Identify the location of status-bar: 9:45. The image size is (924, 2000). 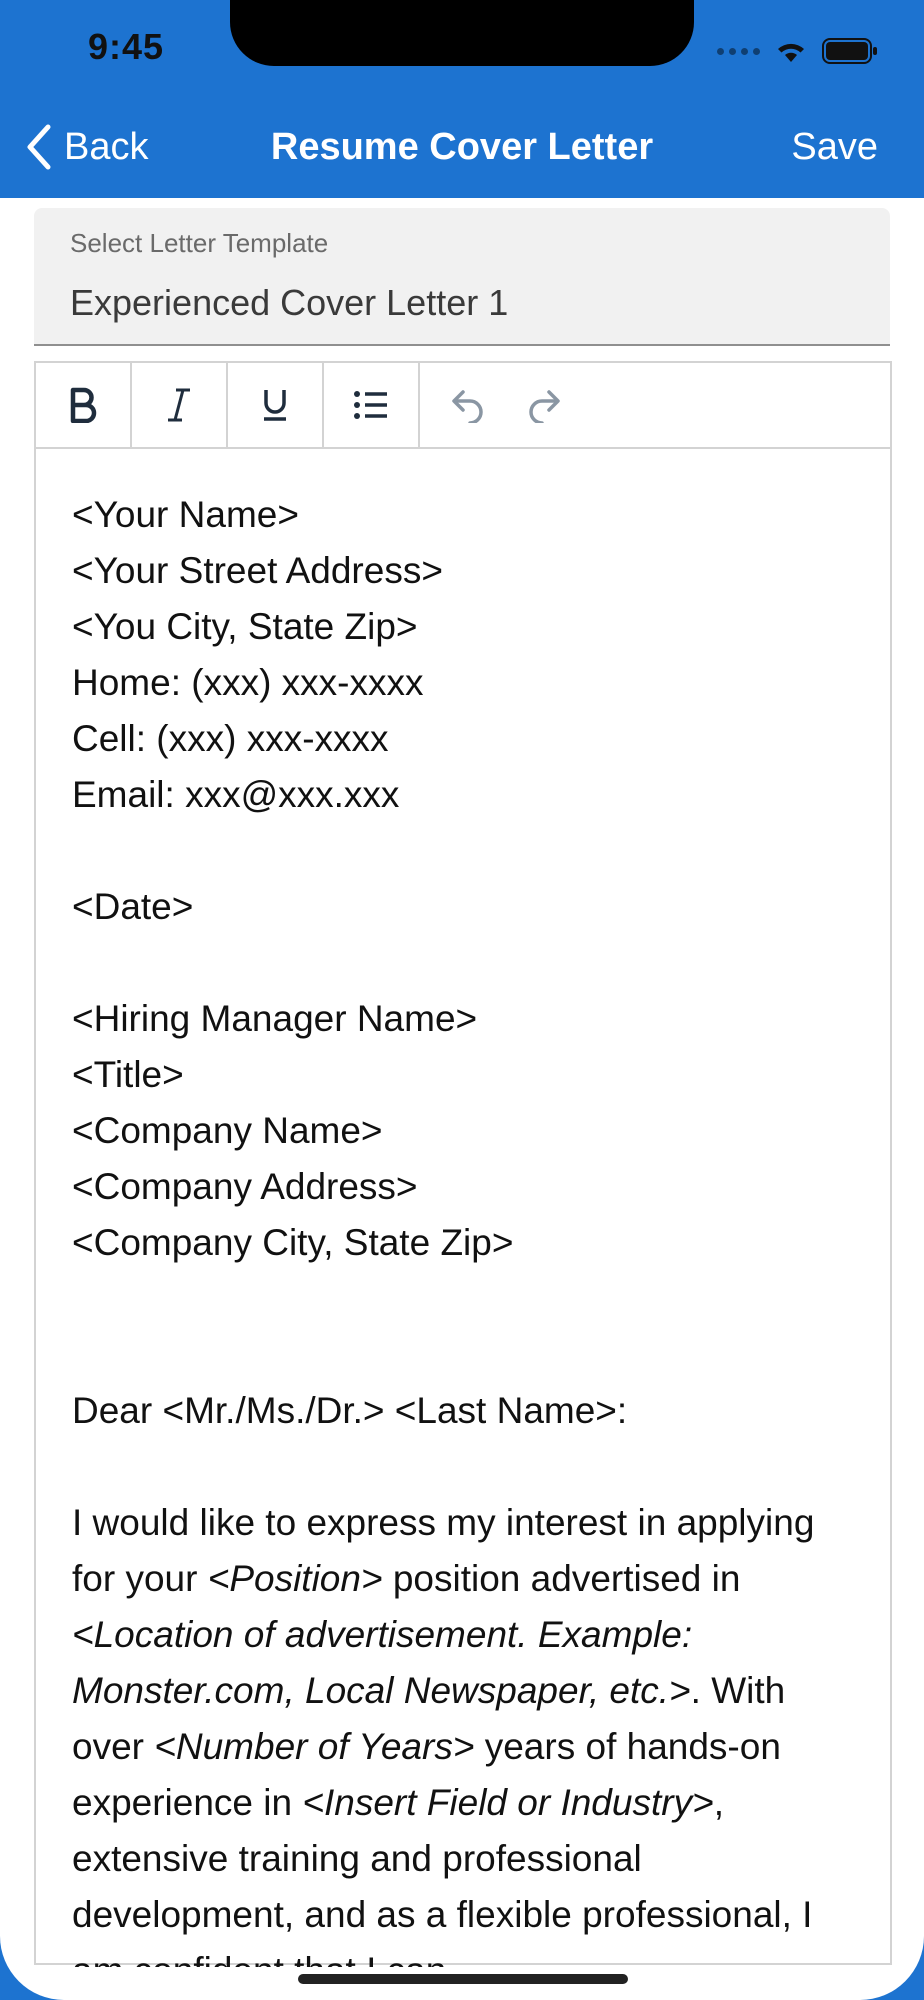
(462, 50).